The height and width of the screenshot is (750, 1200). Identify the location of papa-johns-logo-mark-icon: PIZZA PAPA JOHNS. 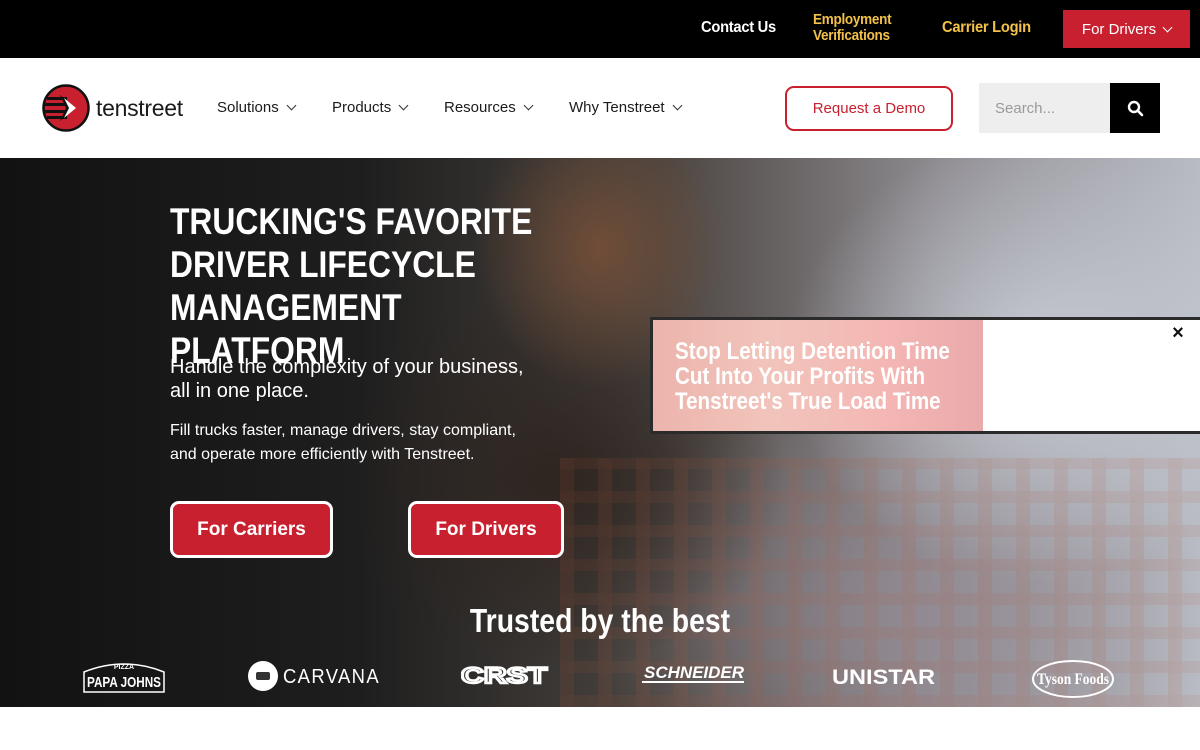
(124, 678).